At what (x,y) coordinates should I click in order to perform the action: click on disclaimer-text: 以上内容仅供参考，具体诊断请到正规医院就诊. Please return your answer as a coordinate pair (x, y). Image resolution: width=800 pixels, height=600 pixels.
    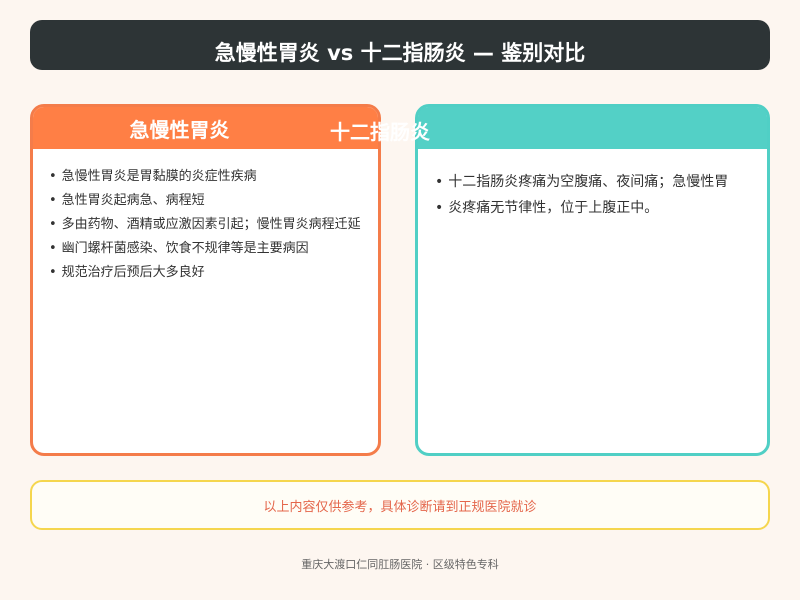
    Looking at the image, I should click on (400, 507).